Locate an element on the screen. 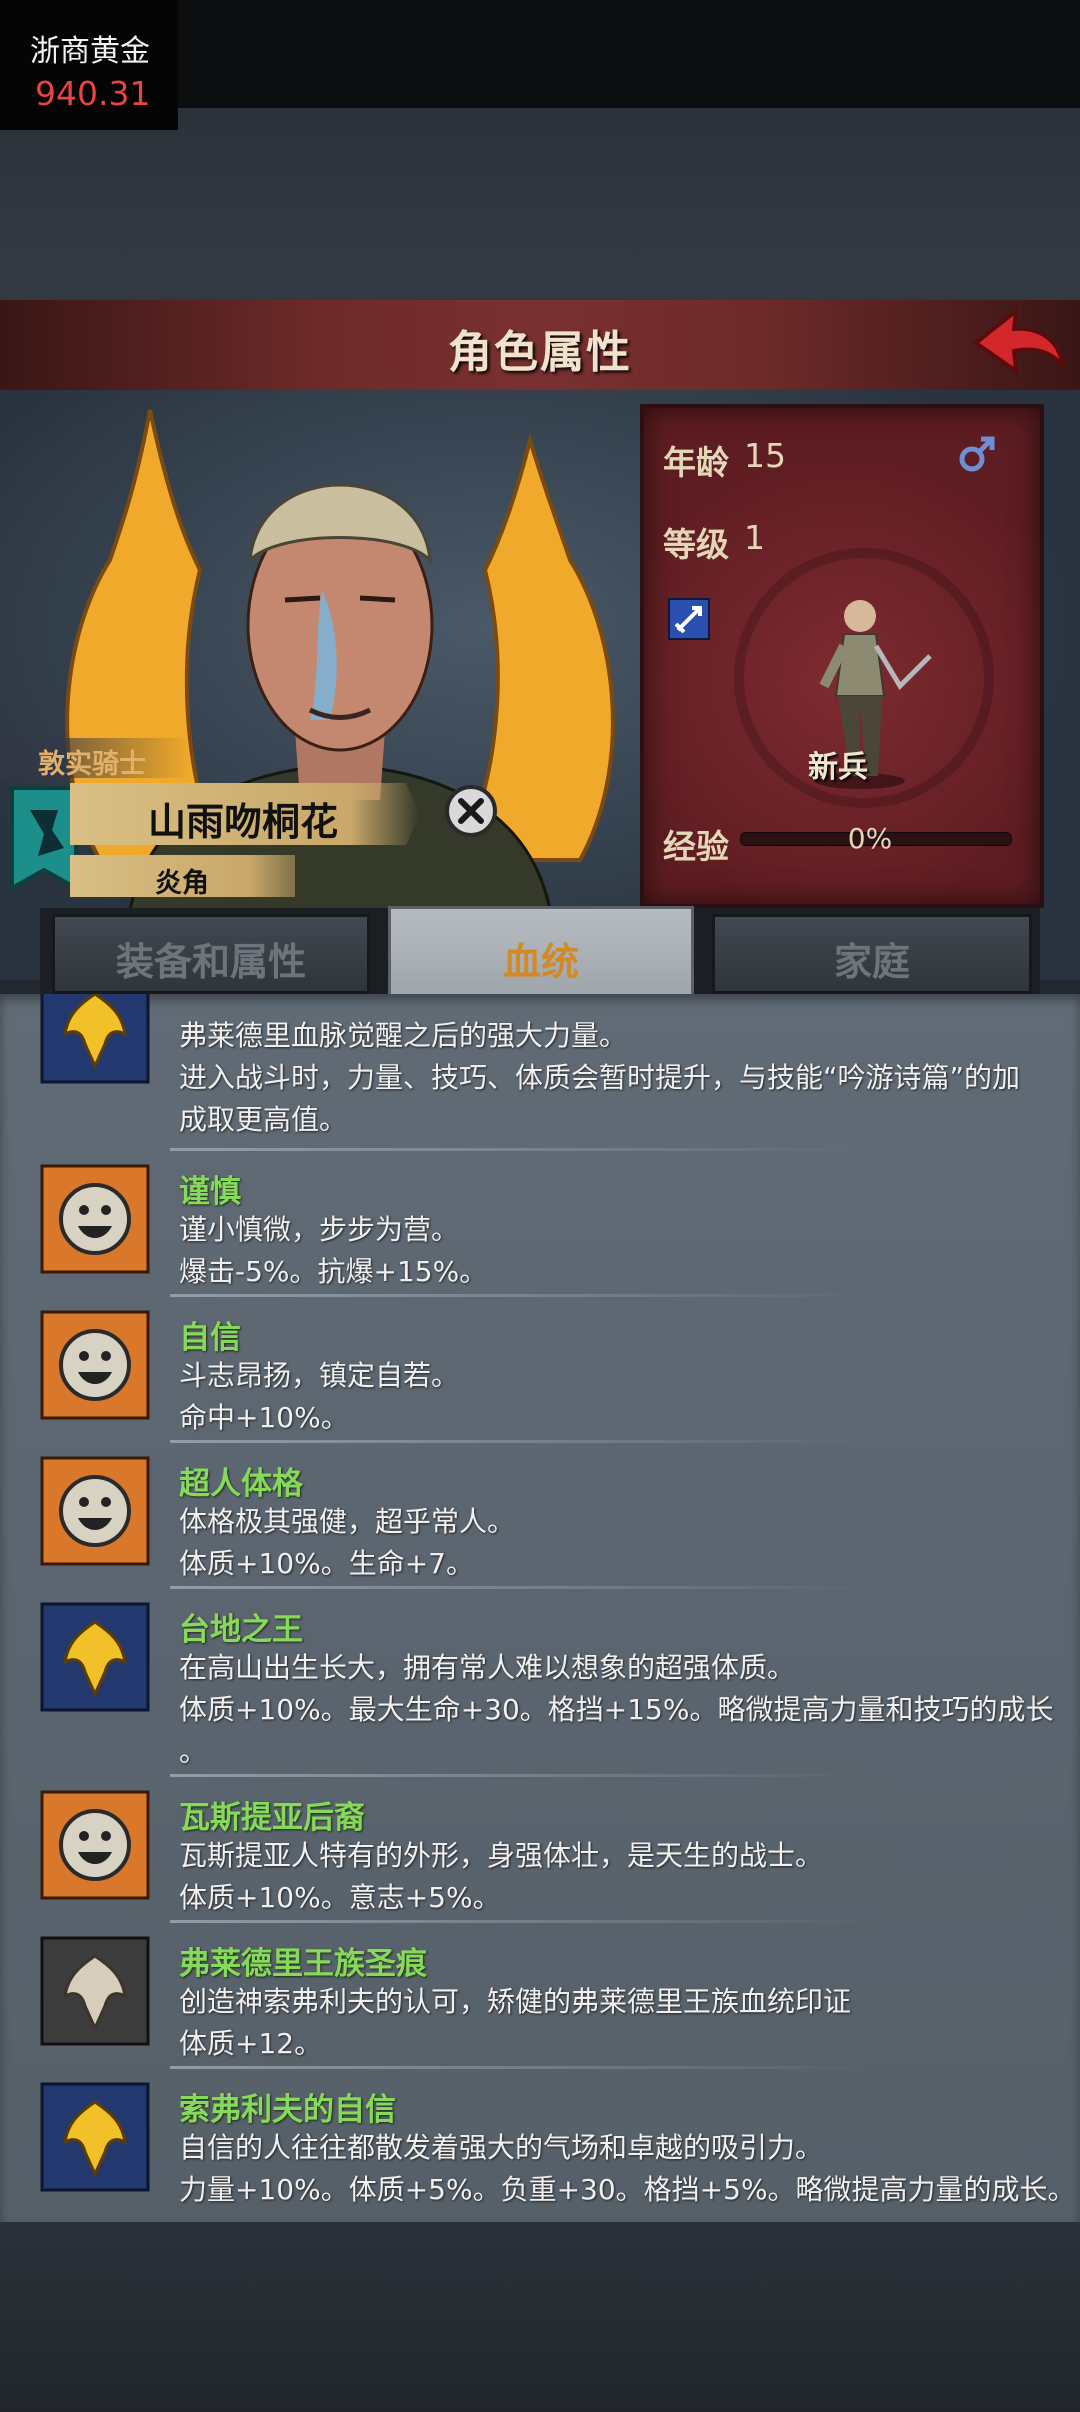  tab-bloodline: 血统 is located at coordinates (541, 954).